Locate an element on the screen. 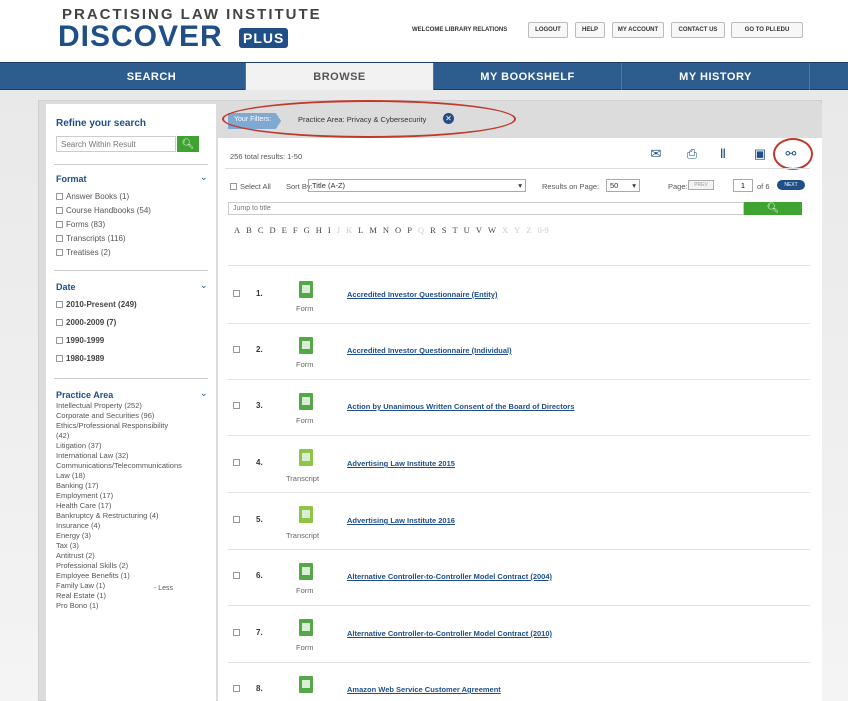  my-account-link: MY ACCOUNT is located at coordinates (638, 30).